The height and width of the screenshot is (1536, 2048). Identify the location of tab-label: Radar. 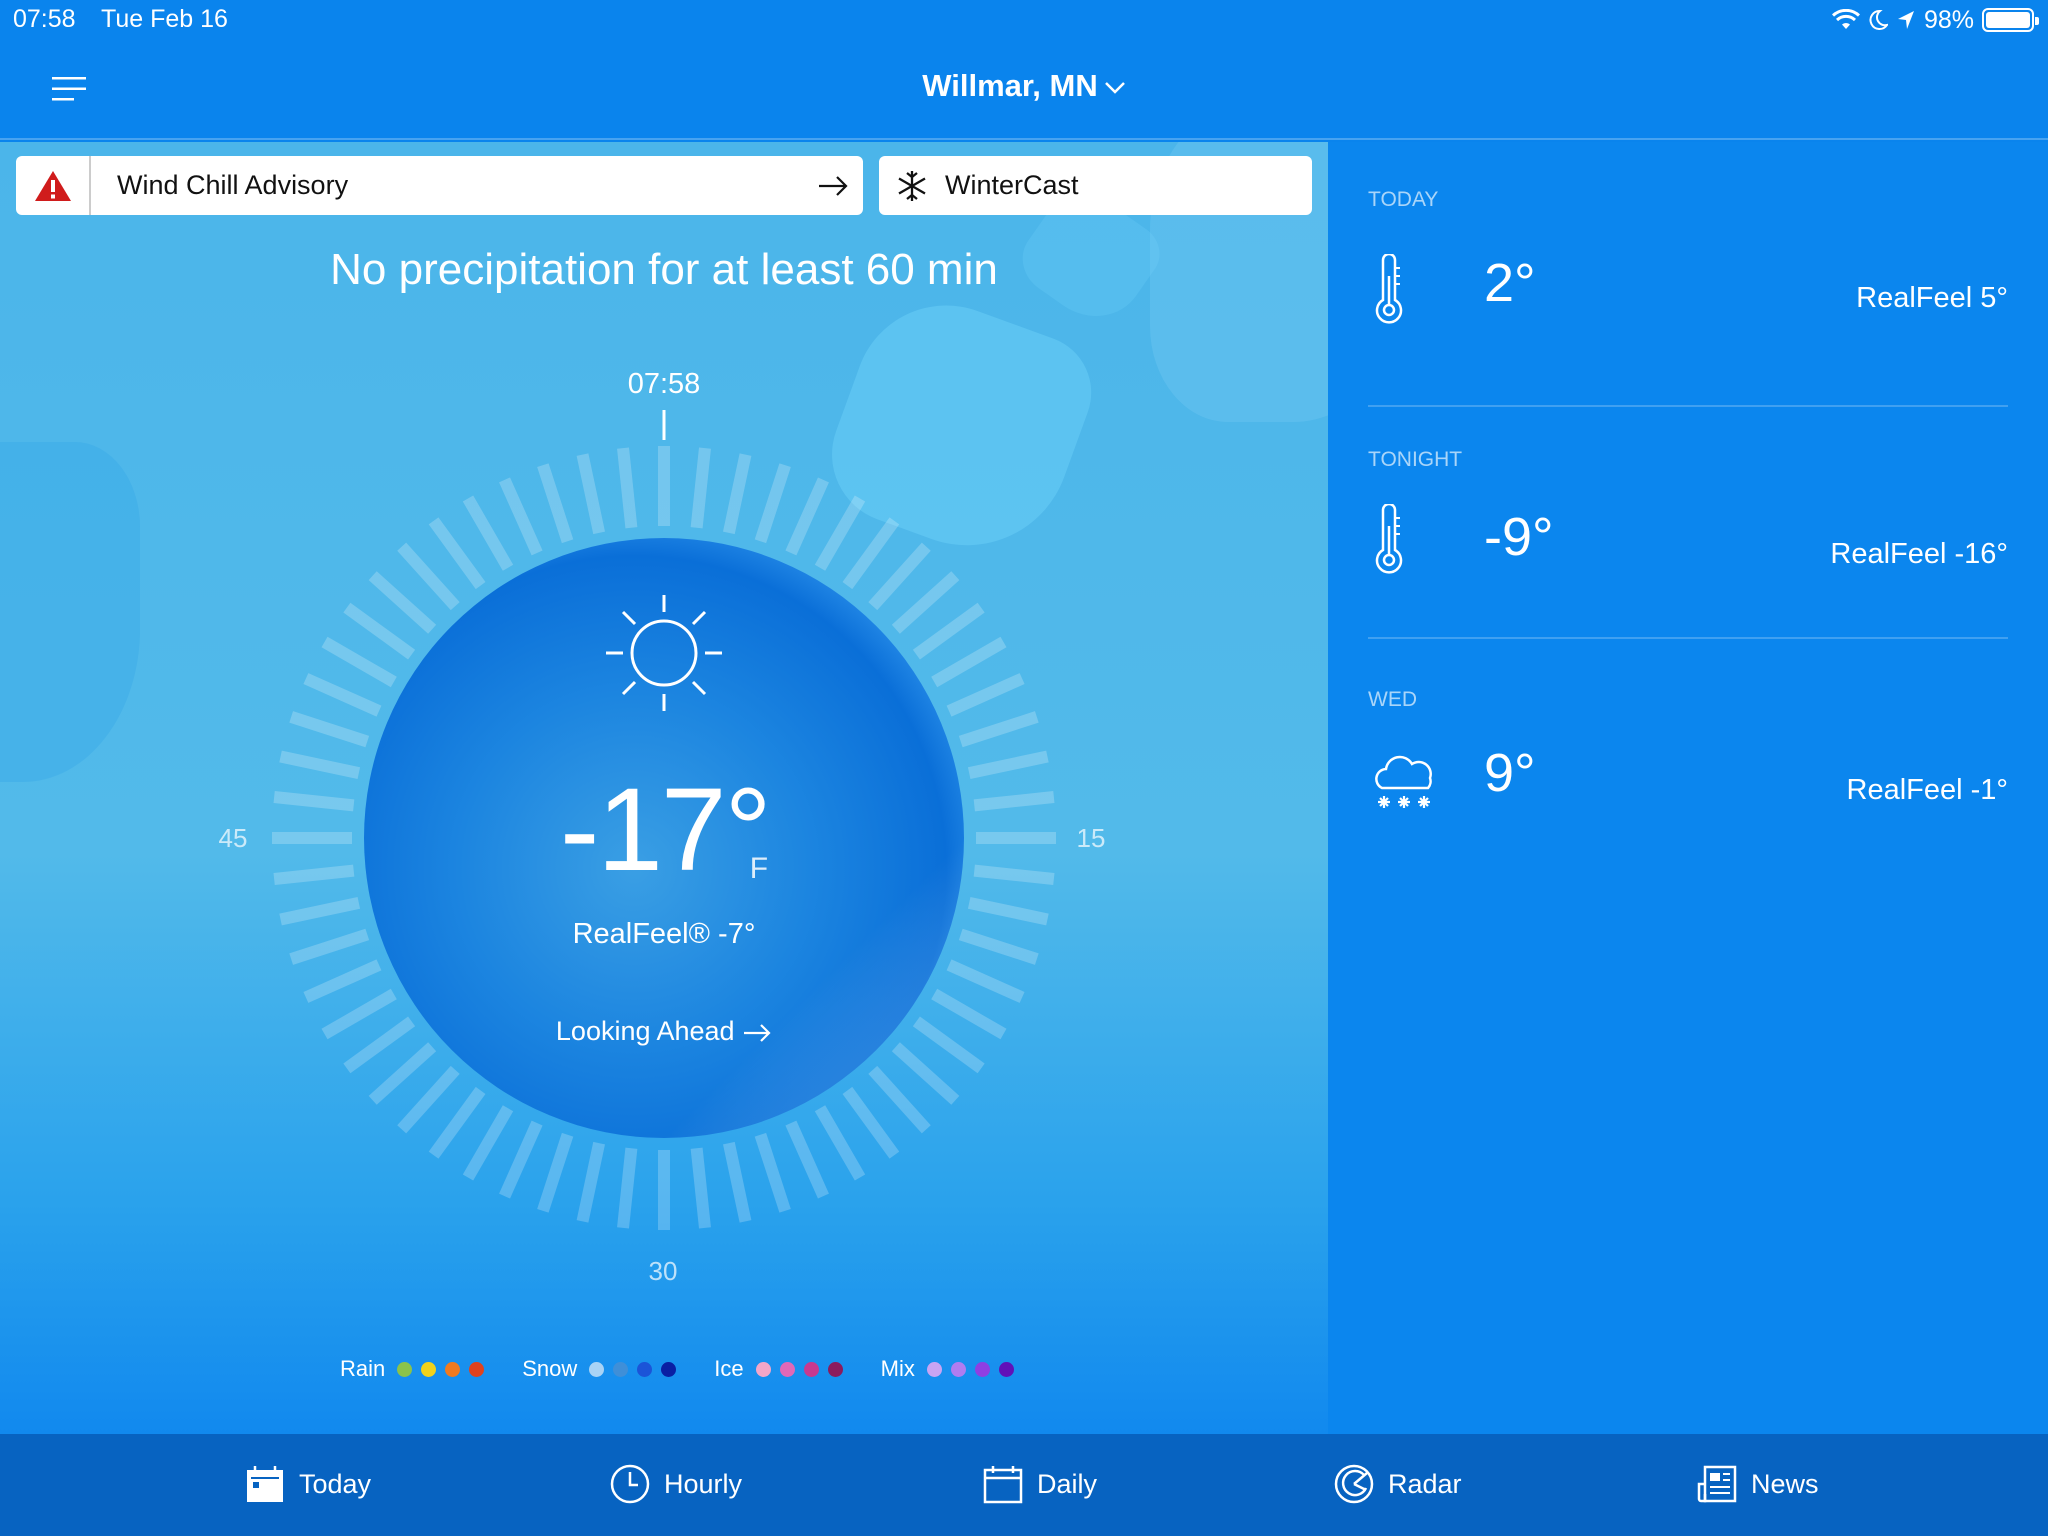
(1425, 1483).